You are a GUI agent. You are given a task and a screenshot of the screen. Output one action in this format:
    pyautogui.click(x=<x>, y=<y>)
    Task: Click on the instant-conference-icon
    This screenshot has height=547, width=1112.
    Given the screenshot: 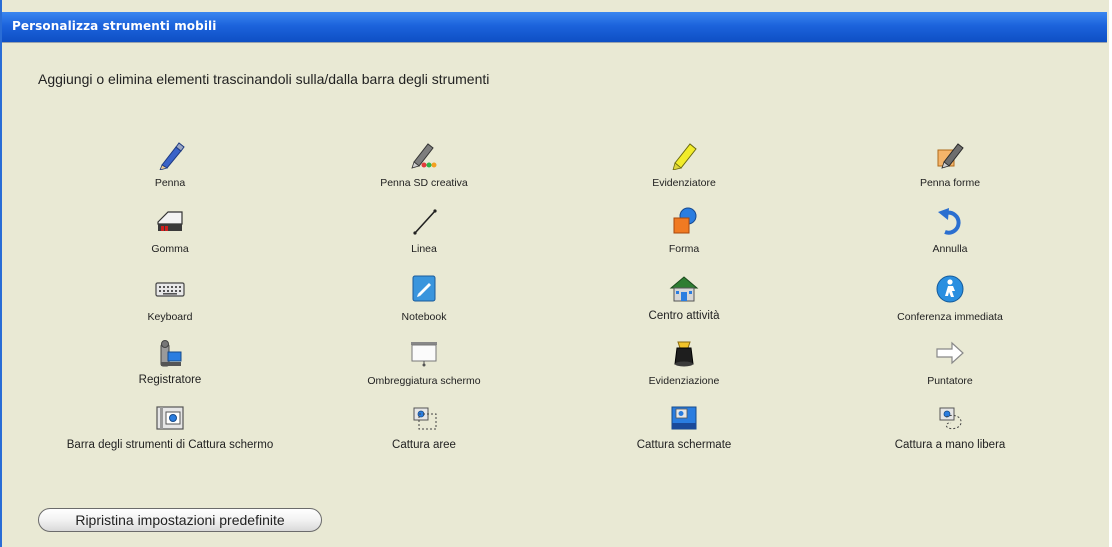 What is the action you would take?
    pyautogui.click(x=950, y=289)
    